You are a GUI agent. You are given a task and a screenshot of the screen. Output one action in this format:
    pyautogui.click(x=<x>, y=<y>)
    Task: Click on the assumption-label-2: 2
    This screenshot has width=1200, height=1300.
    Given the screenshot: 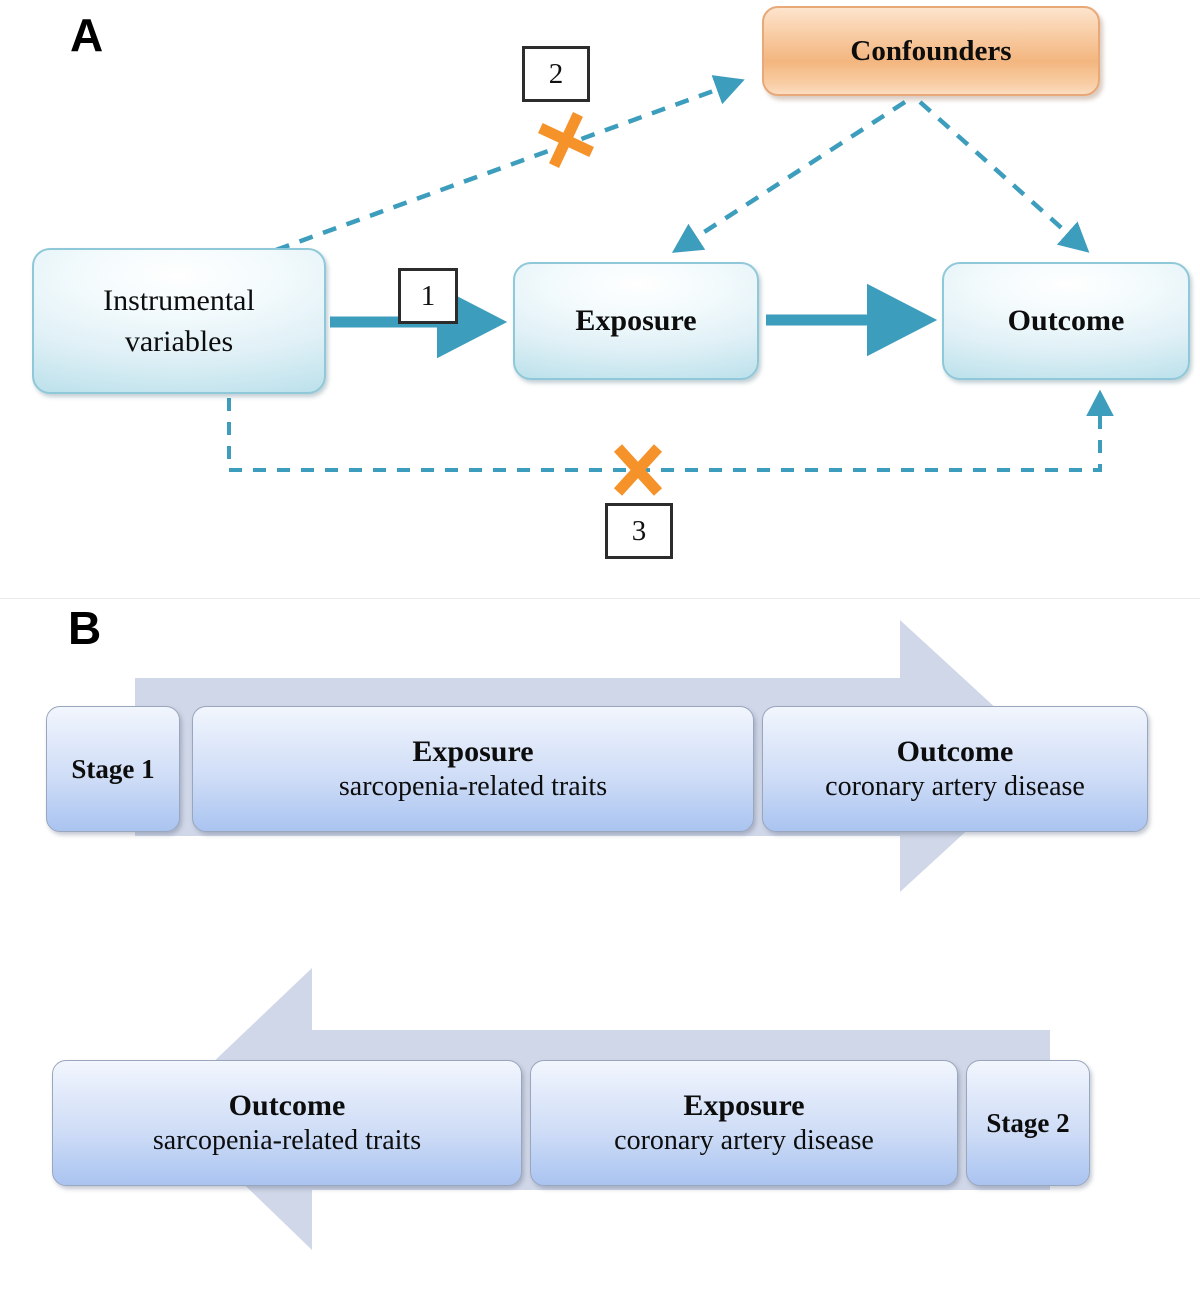 What is the action you would take?
    pyautogui.click(x=556, y=74)
    